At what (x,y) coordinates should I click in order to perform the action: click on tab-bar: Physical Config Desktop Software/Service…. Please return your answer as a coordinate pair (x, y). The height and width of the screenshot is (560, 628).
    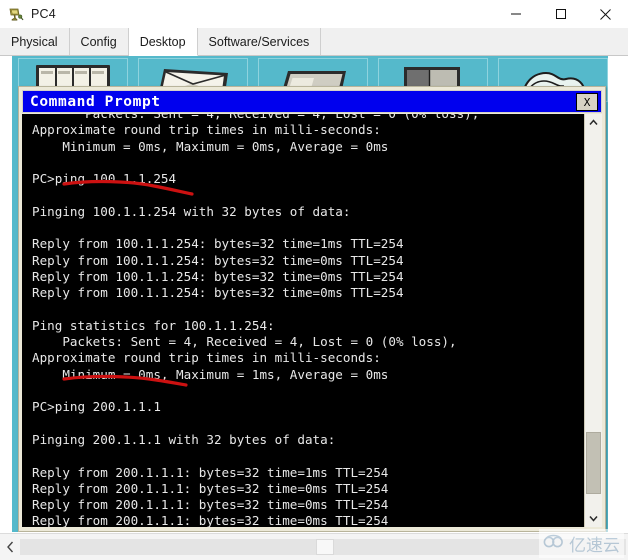
    Looking at the image, I should click on (314, 42).